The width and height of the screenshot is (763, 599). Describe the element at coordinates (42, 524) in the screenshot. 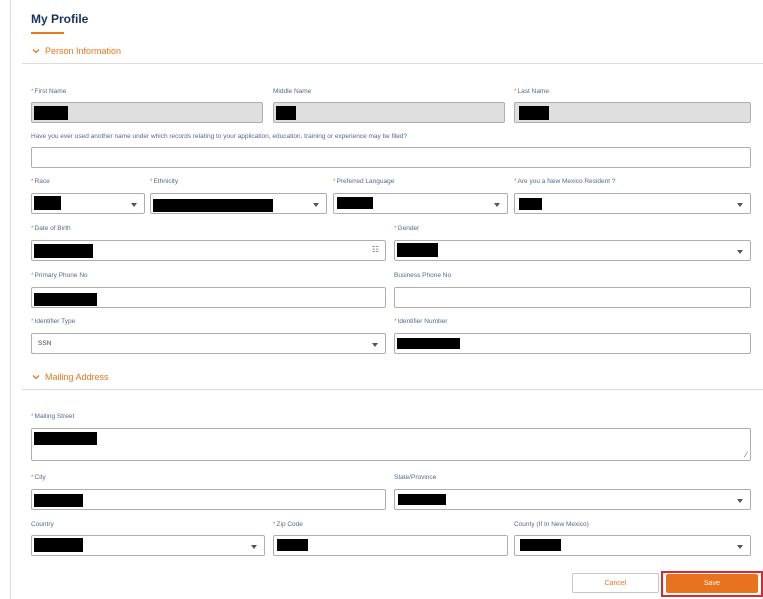

I see `country-label: Country` at that location.